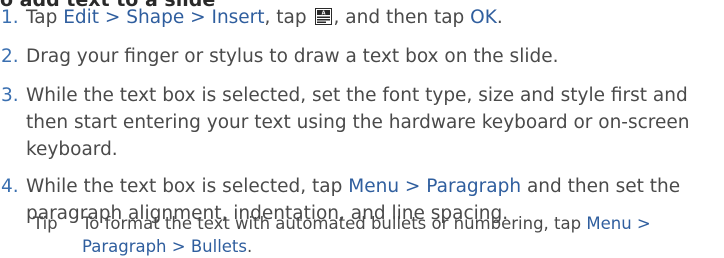 Image resolution: width=724 pixels, height=258 pixels. Describe the element at coordinates (10, 95) in the screenshot. I see `step-number: 3.` at that location.